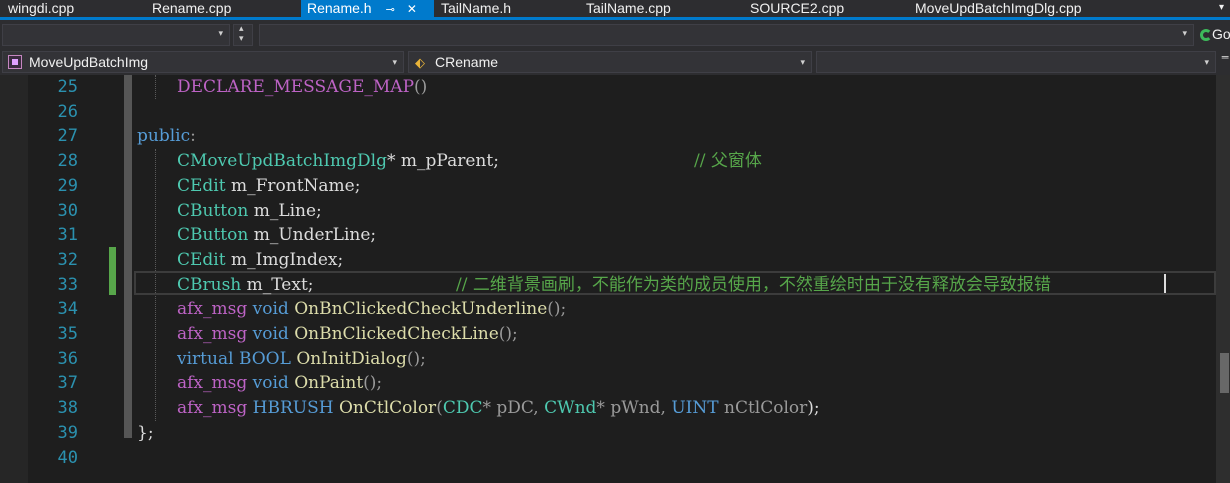 Image resolution: width=1230 pixels, height=483 pixels. I want to click on project-icon, so click(15, 62).